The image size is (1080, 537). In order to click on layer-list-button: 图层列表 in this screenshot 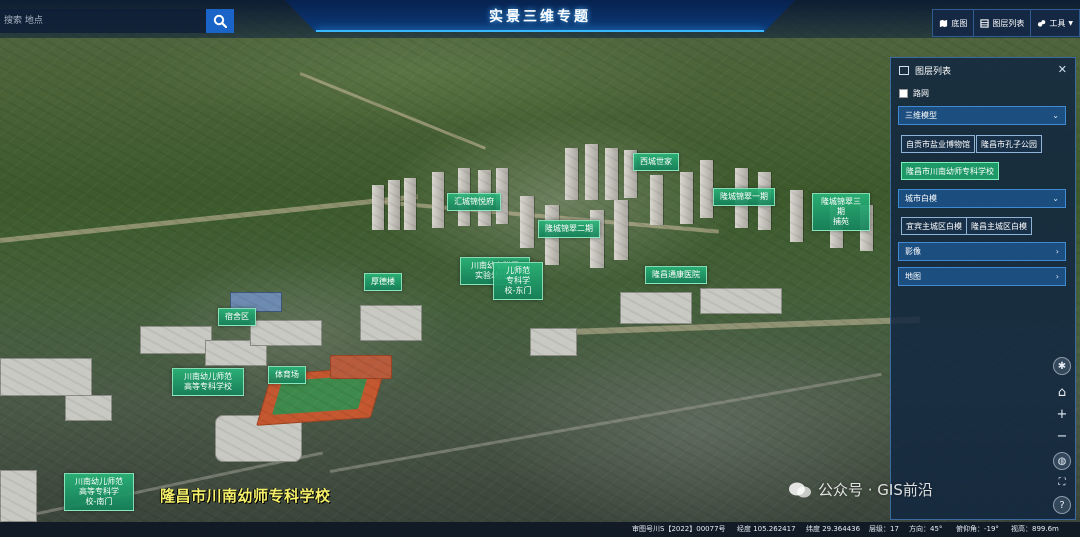, I will do `click(1003, 23)`.